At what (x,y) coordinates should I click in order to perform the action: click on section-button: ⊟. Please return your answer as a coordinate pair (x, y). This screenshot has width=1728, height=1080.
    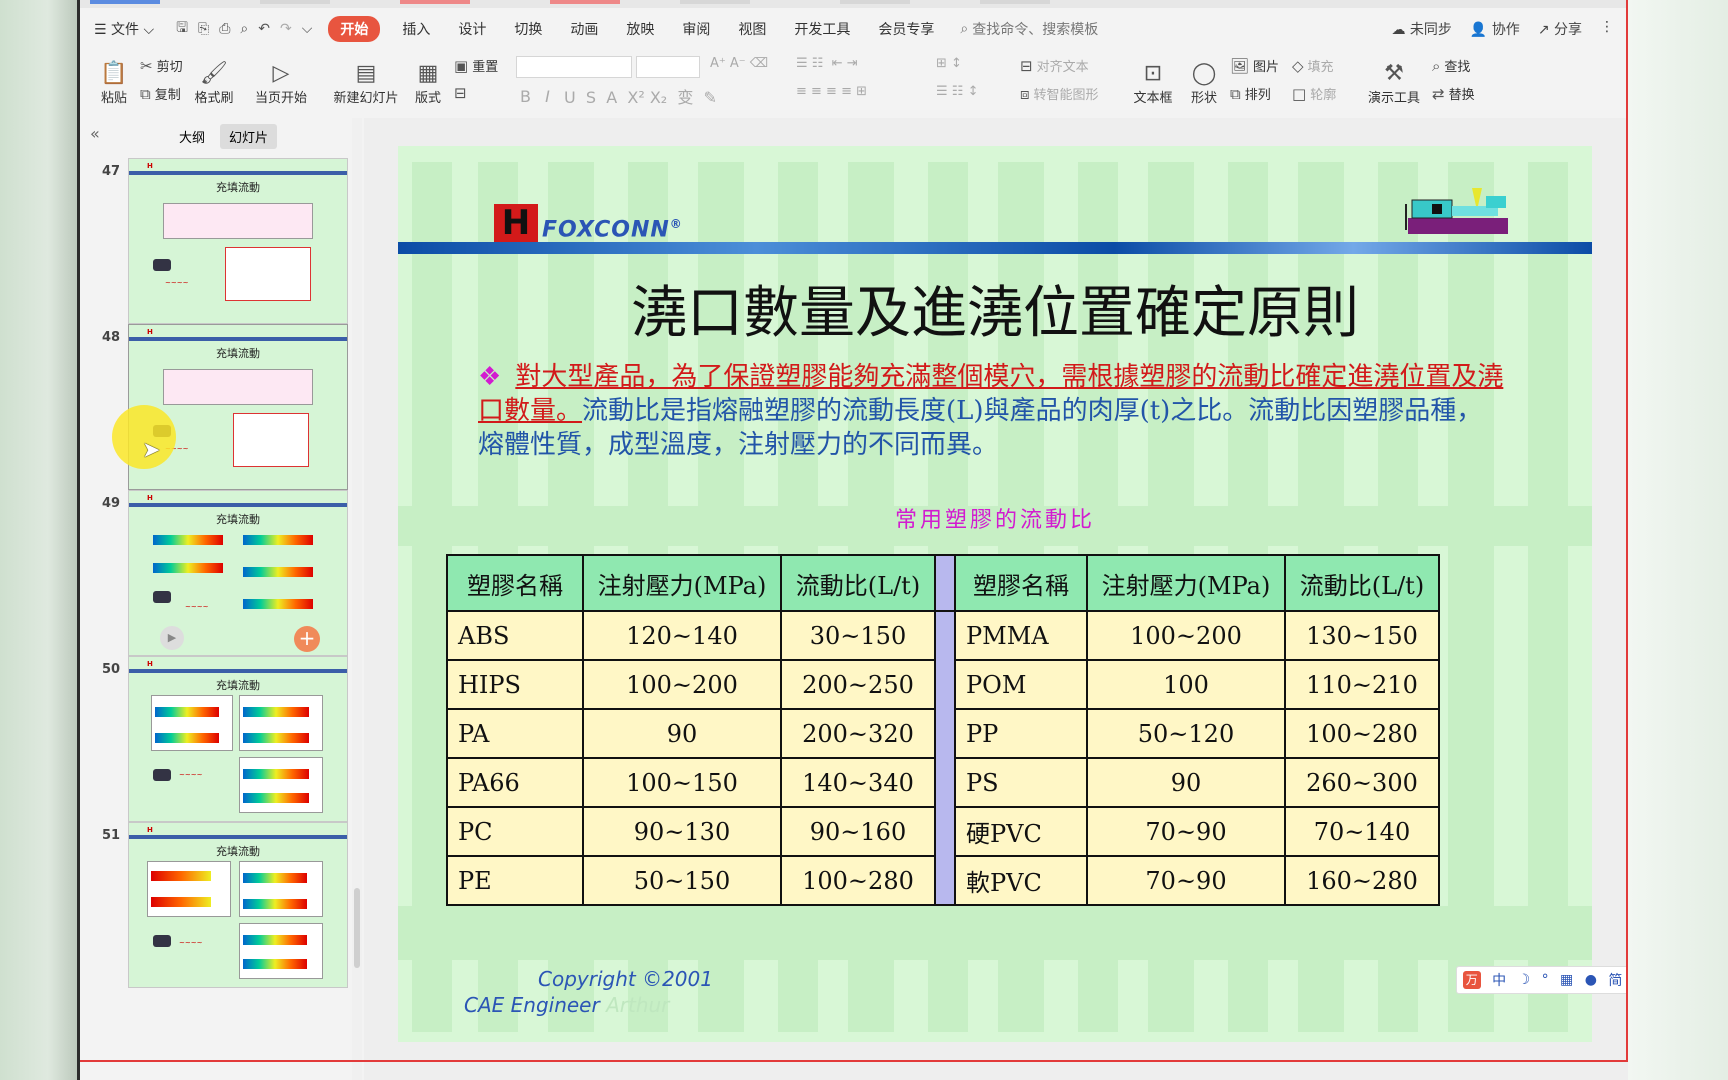
    Looking at the image, I should click on (460, 93).